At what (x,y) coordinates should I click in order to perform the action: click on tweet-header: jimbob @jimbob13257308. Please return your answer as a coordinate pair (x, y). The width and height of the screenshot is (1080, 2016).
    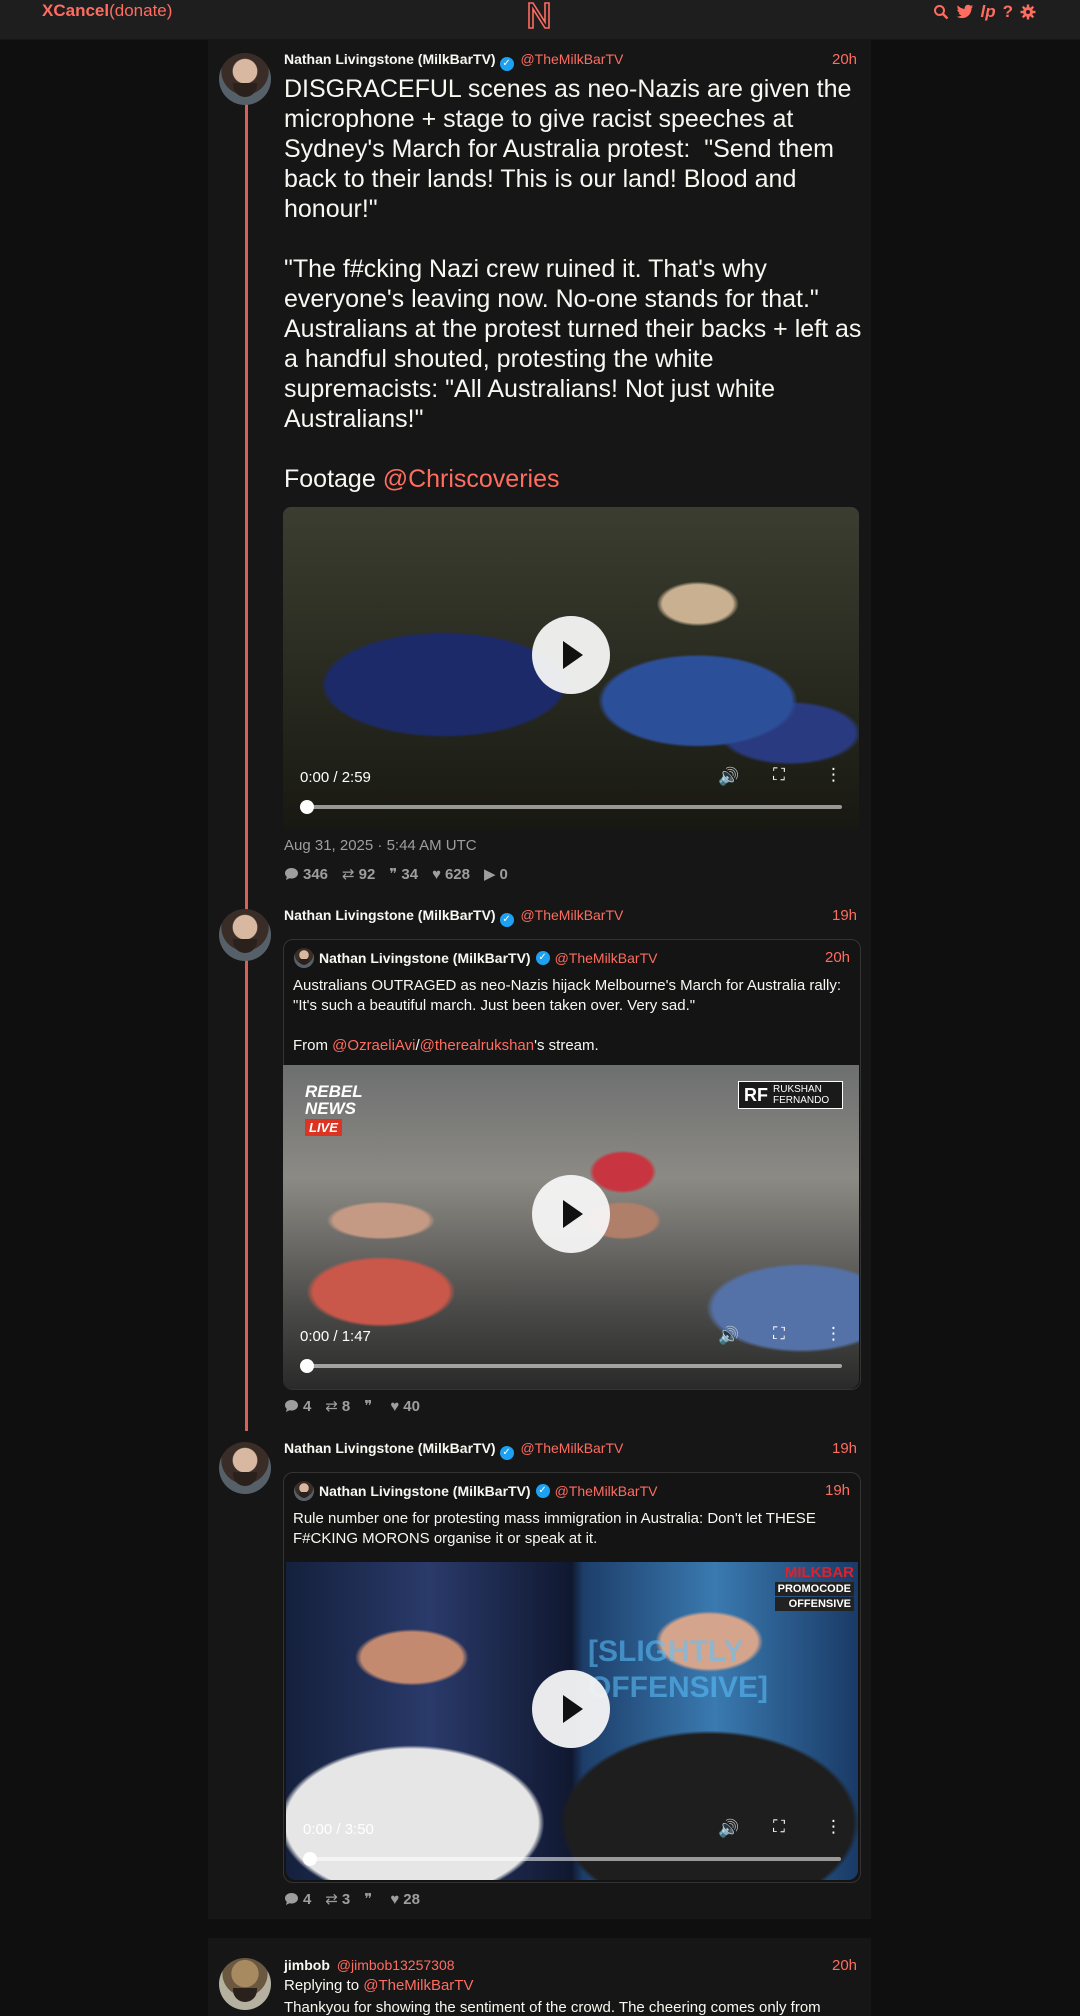
    Looking at the image, I should click on (369, 1965).